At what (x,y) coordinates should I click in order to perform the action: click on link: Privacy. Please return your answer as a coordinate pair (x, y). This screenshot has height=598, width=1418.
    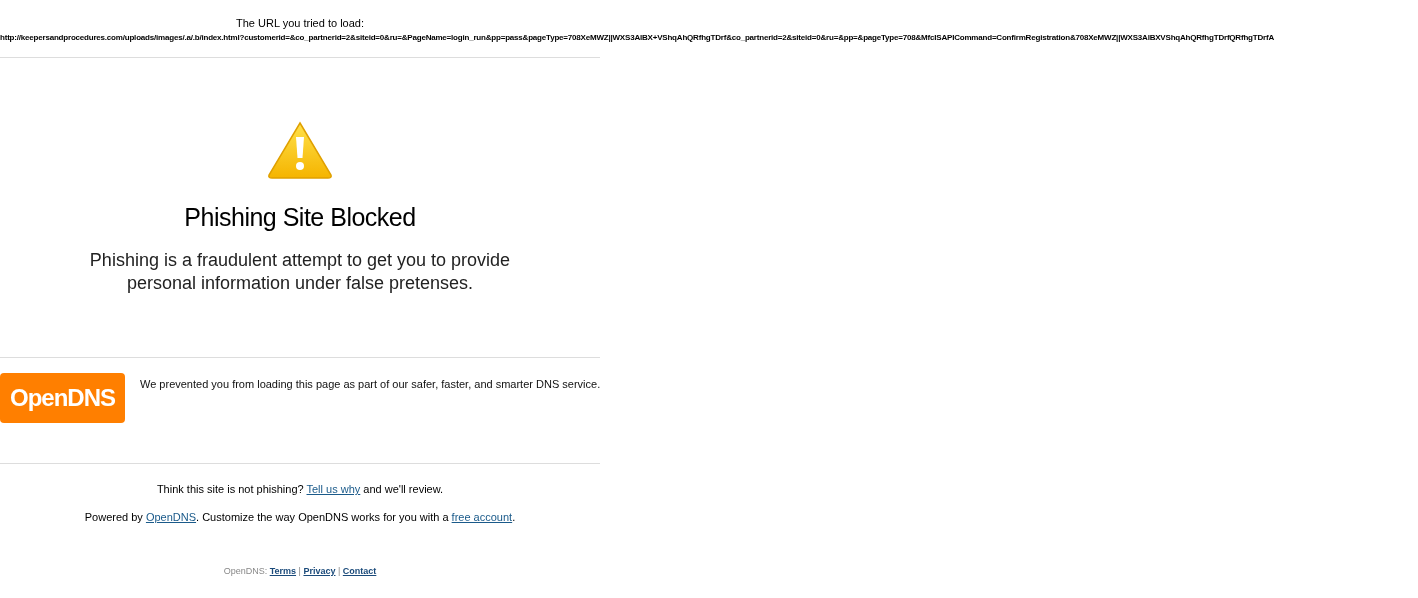
    Looking at the image, I should click on (319, 571).